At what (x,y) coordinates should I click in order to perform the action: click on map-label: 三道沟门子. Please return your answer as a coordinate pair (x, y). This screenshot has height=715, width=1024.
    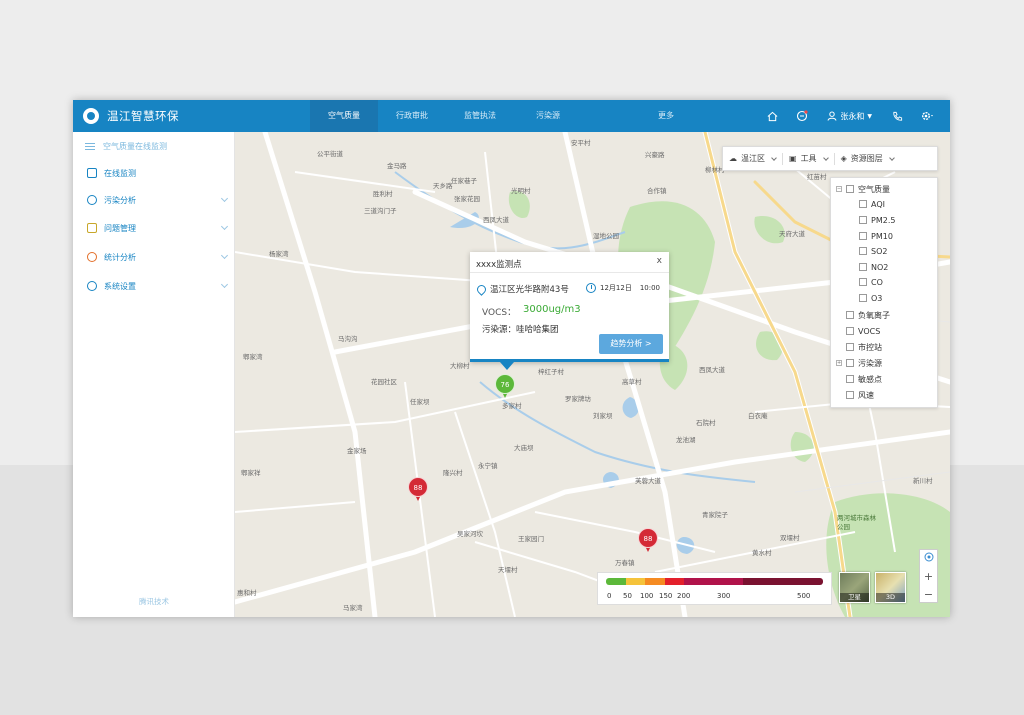
    Looking at the image, I should click on (380, 211).